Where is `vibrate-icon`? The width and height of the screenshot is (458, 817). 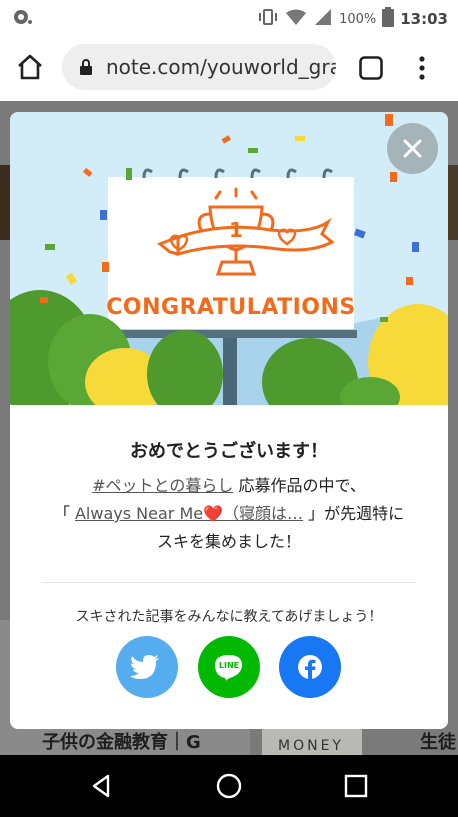 vibrate-icon is located at coordinates (268, 19).